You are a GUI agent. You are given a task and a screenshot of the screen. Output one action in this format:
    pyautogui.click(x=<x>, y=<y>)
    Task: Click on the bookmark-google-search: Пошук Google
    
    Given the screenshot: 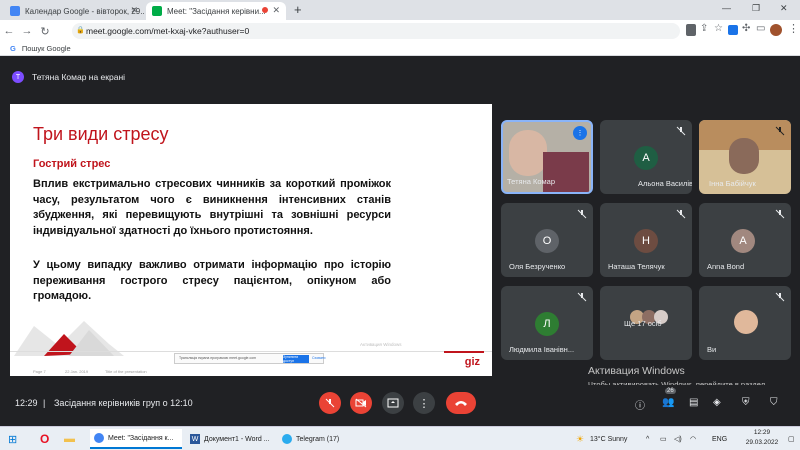 What is the action you would take?
    pyautogui.click(x=46, y=48)
    